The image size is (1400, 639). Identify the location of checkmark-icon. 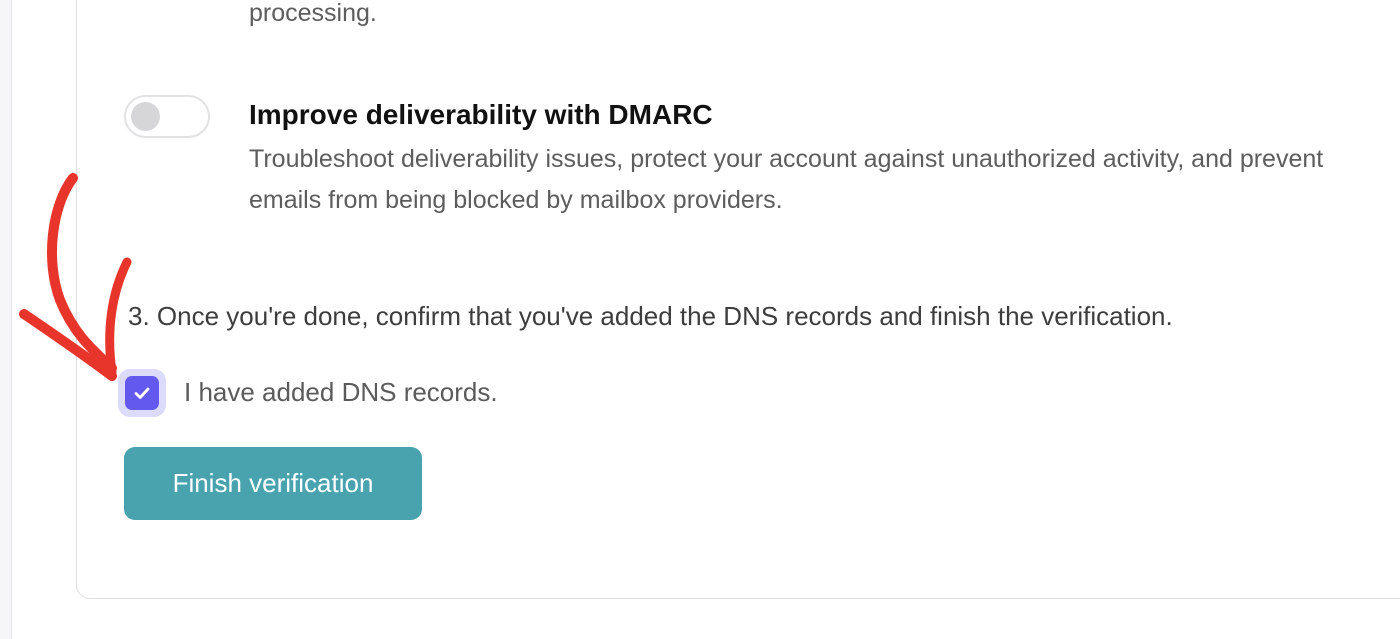
(142, 393).